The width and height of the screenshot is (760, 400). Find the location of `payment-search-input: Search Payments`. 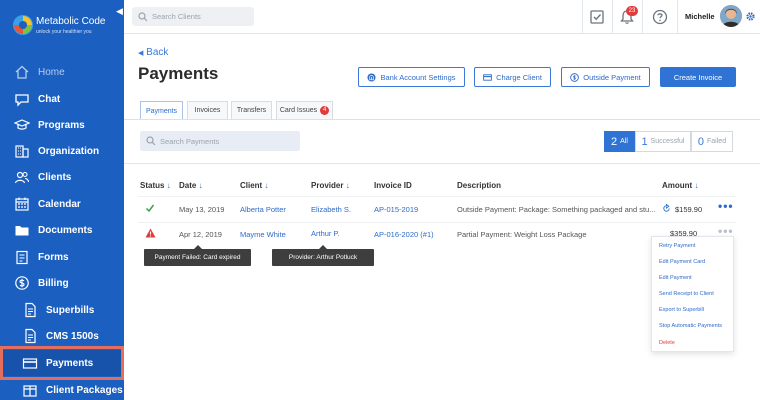

payment-search-input: Search Payments is located at coordinates (220, 141).